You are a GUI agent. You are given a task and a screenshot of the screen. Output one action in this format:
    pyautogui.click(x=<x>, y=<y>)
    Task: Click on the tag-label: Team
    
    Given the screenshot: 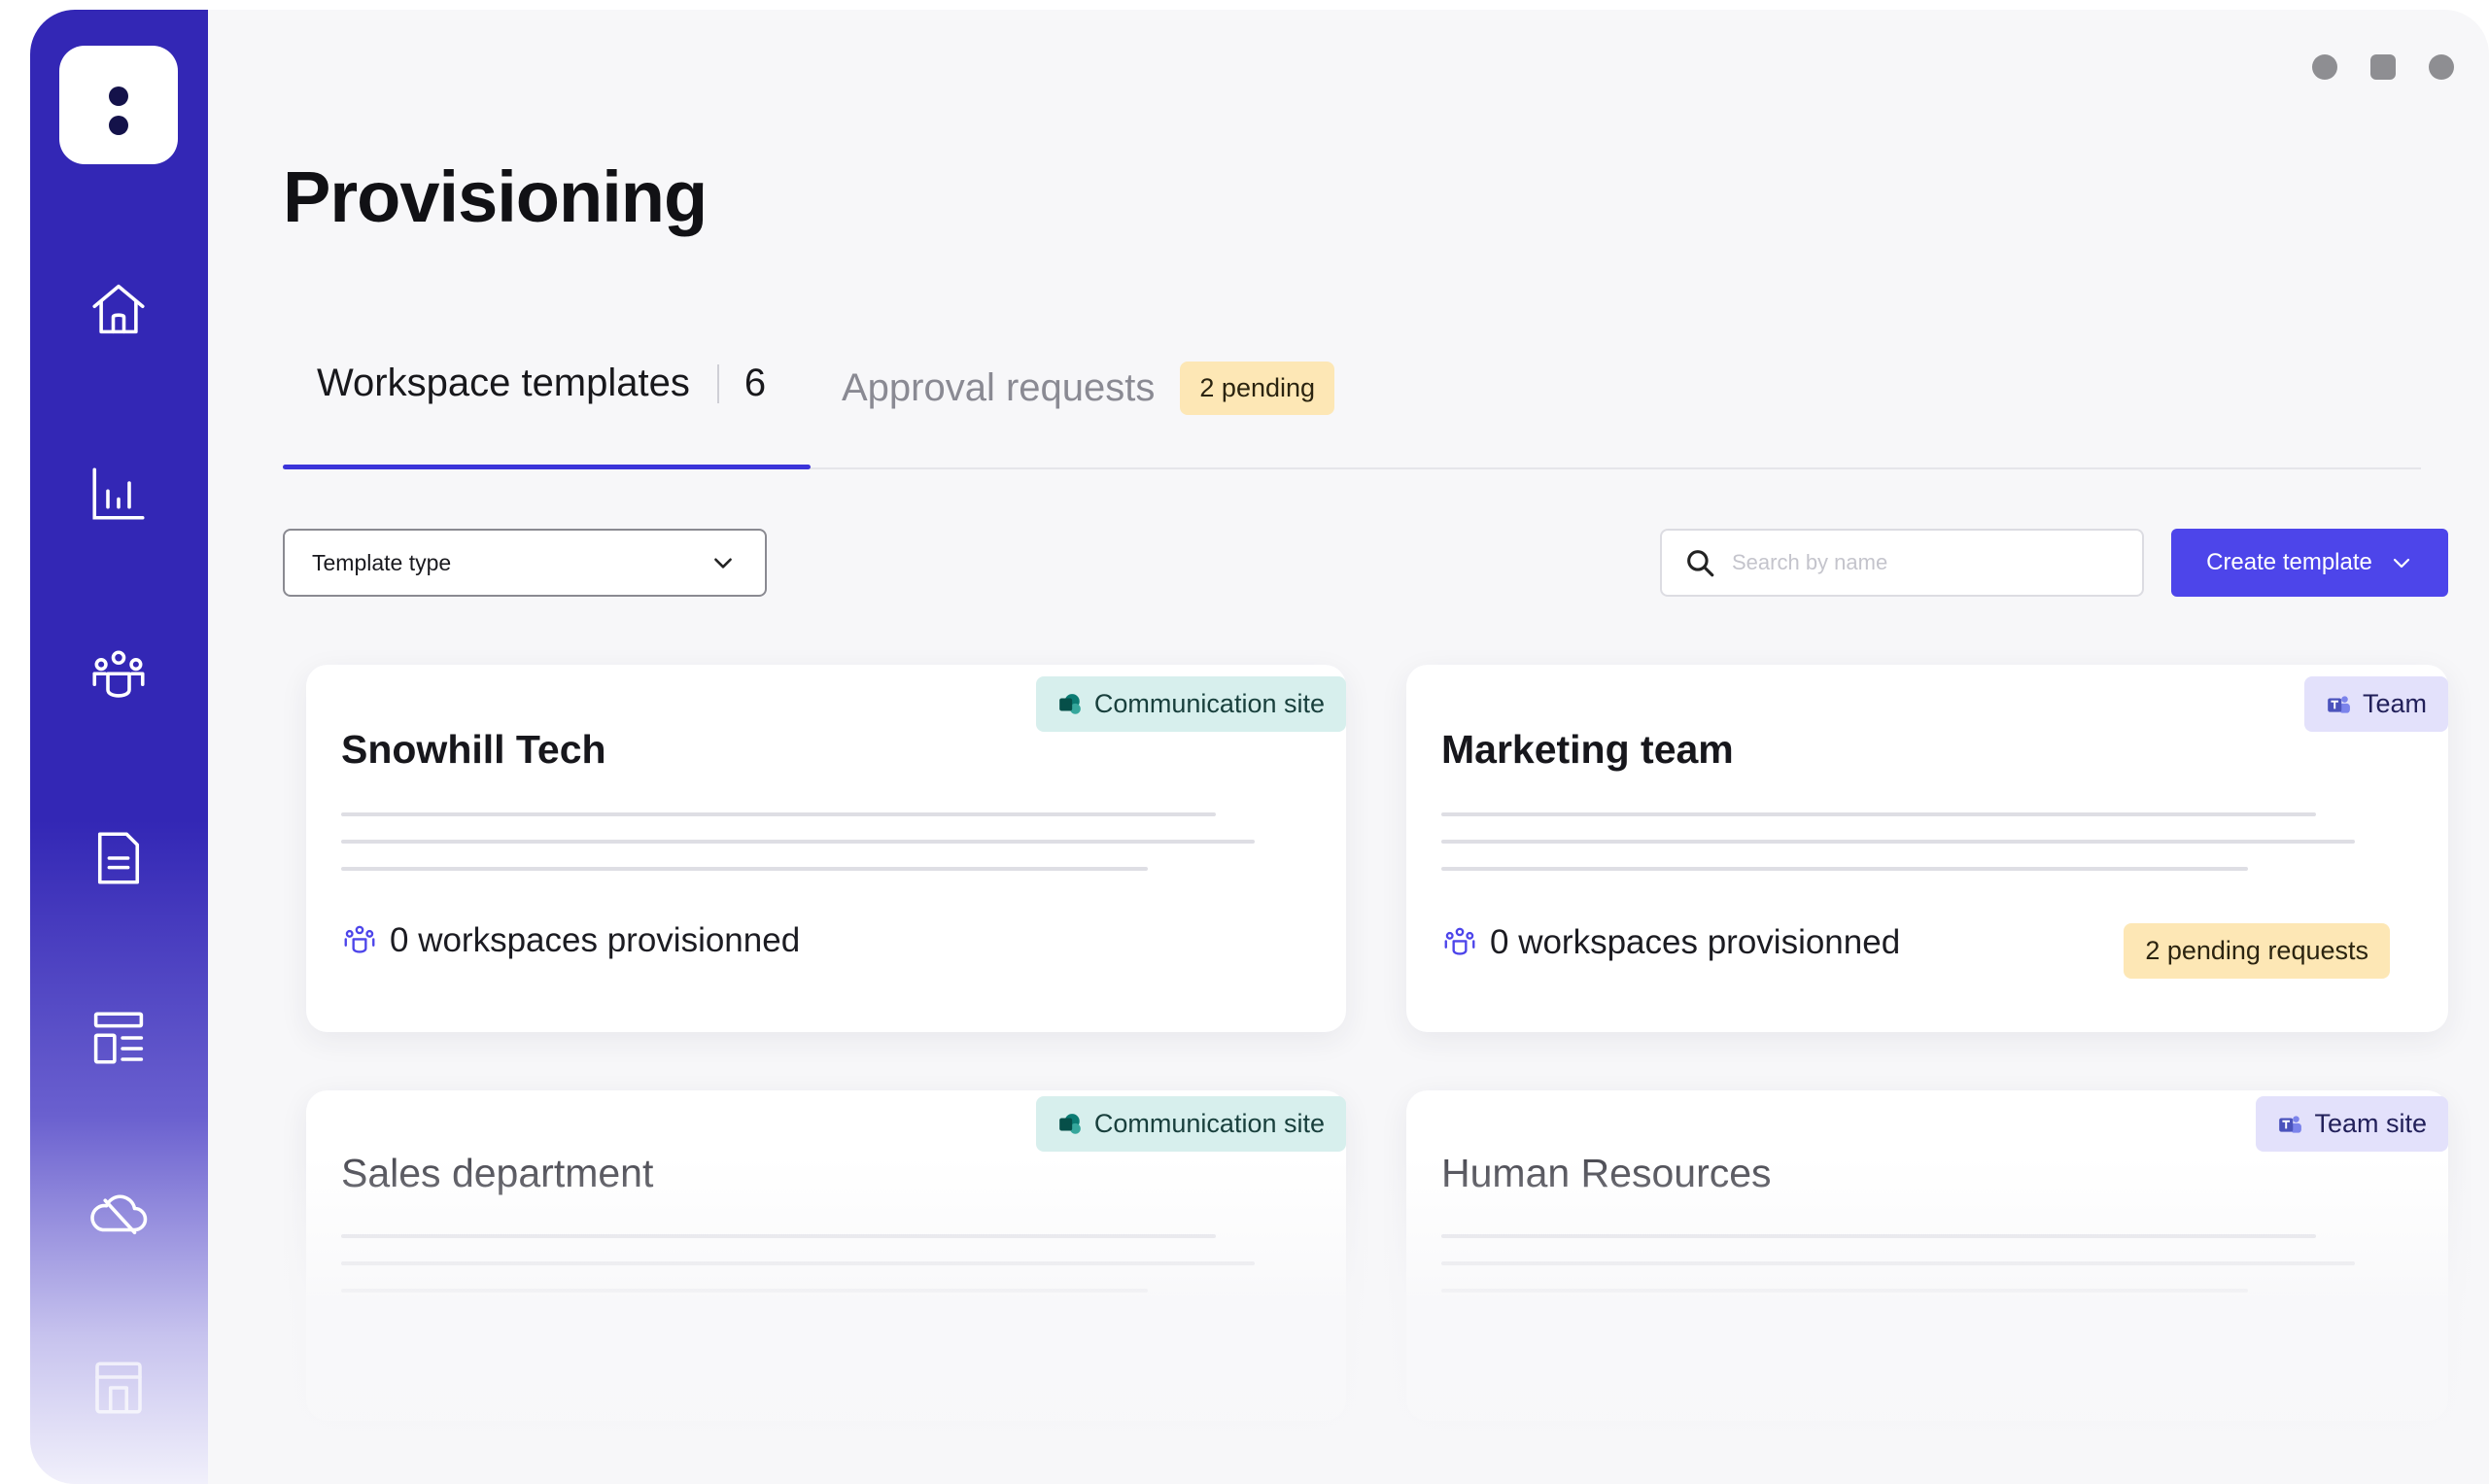 What is the action you would take?
    pyautogui.click(x=2394, y=703)
    